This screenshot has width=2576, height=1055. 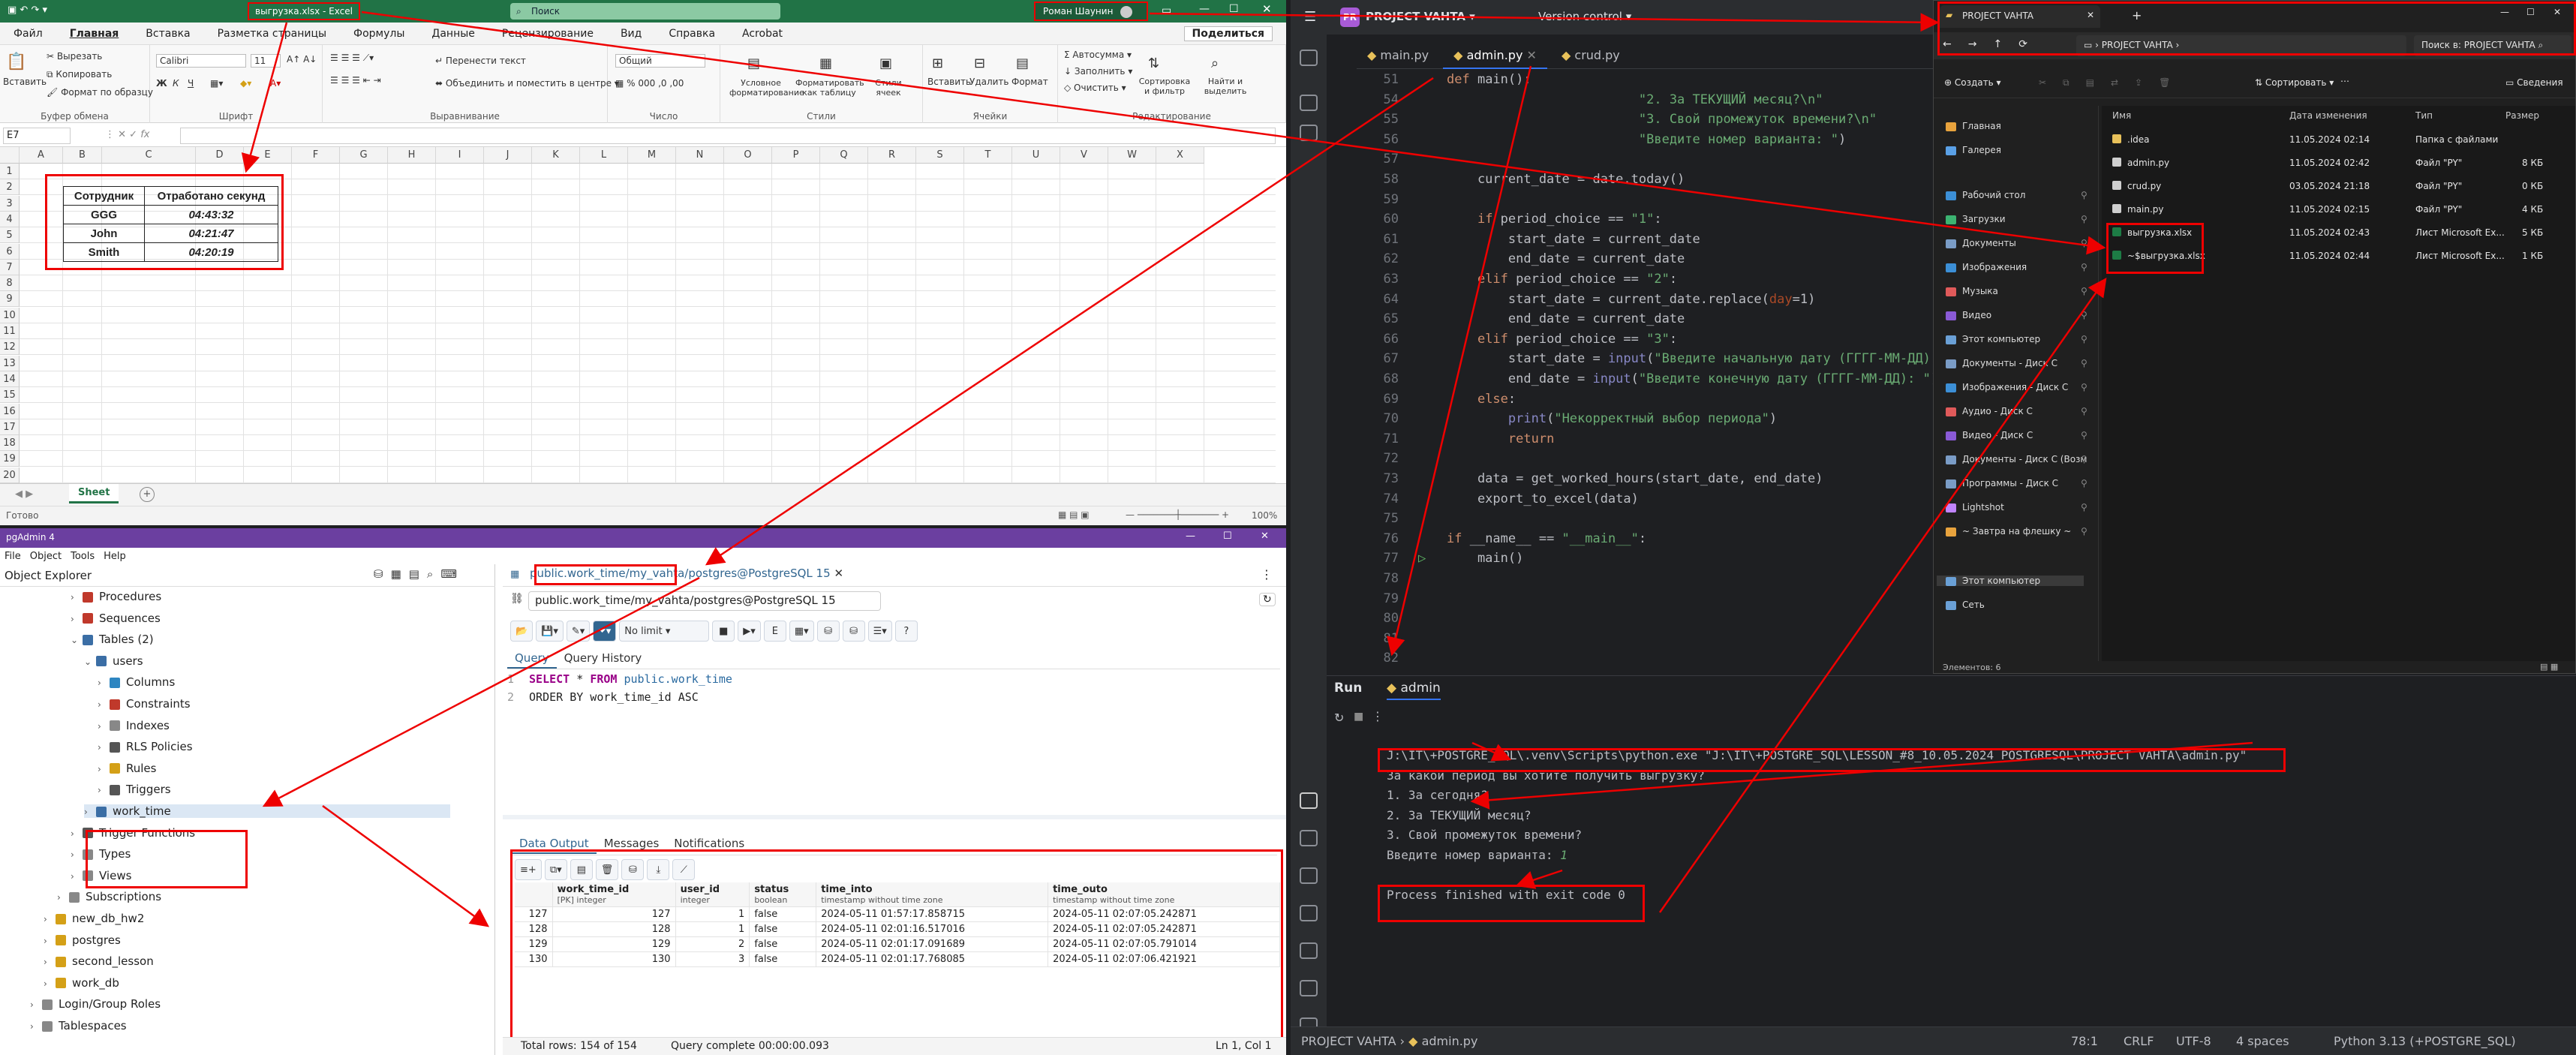 What do you see at coordinates (268, 155) in the screenshot?
I see `column-header: E` at bounding box center [268, 155].